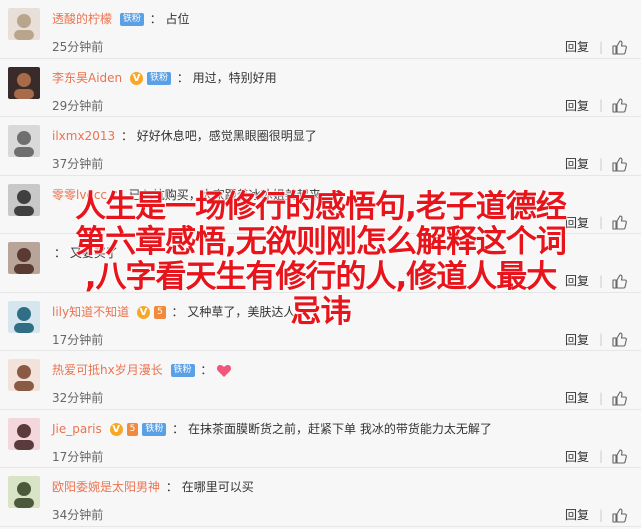 The width and height of the screenshot is (641, 529). I want to click on username-link: 透酸的柠檬, so click(82, 19).